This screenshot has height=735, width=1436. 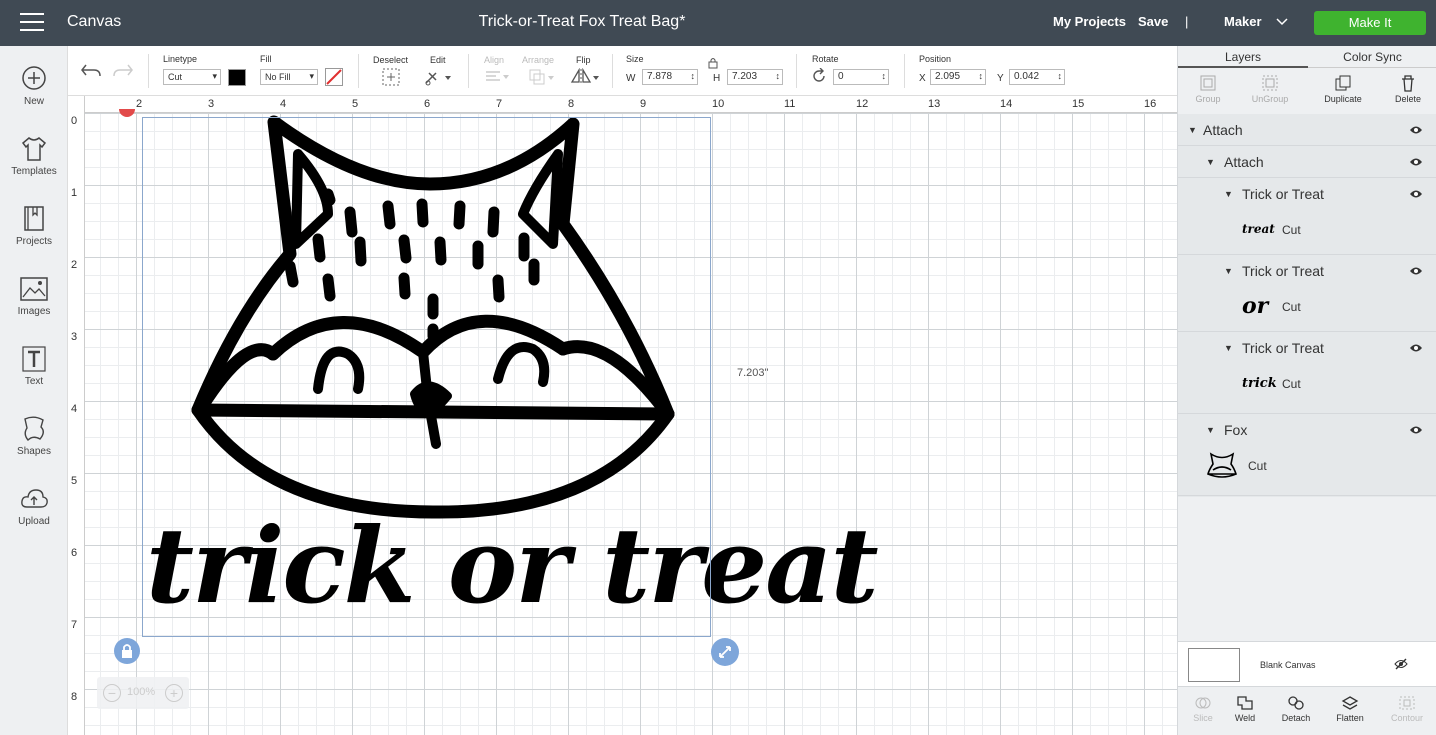 I want to click on undo-icon, so click(x=91, y=70).